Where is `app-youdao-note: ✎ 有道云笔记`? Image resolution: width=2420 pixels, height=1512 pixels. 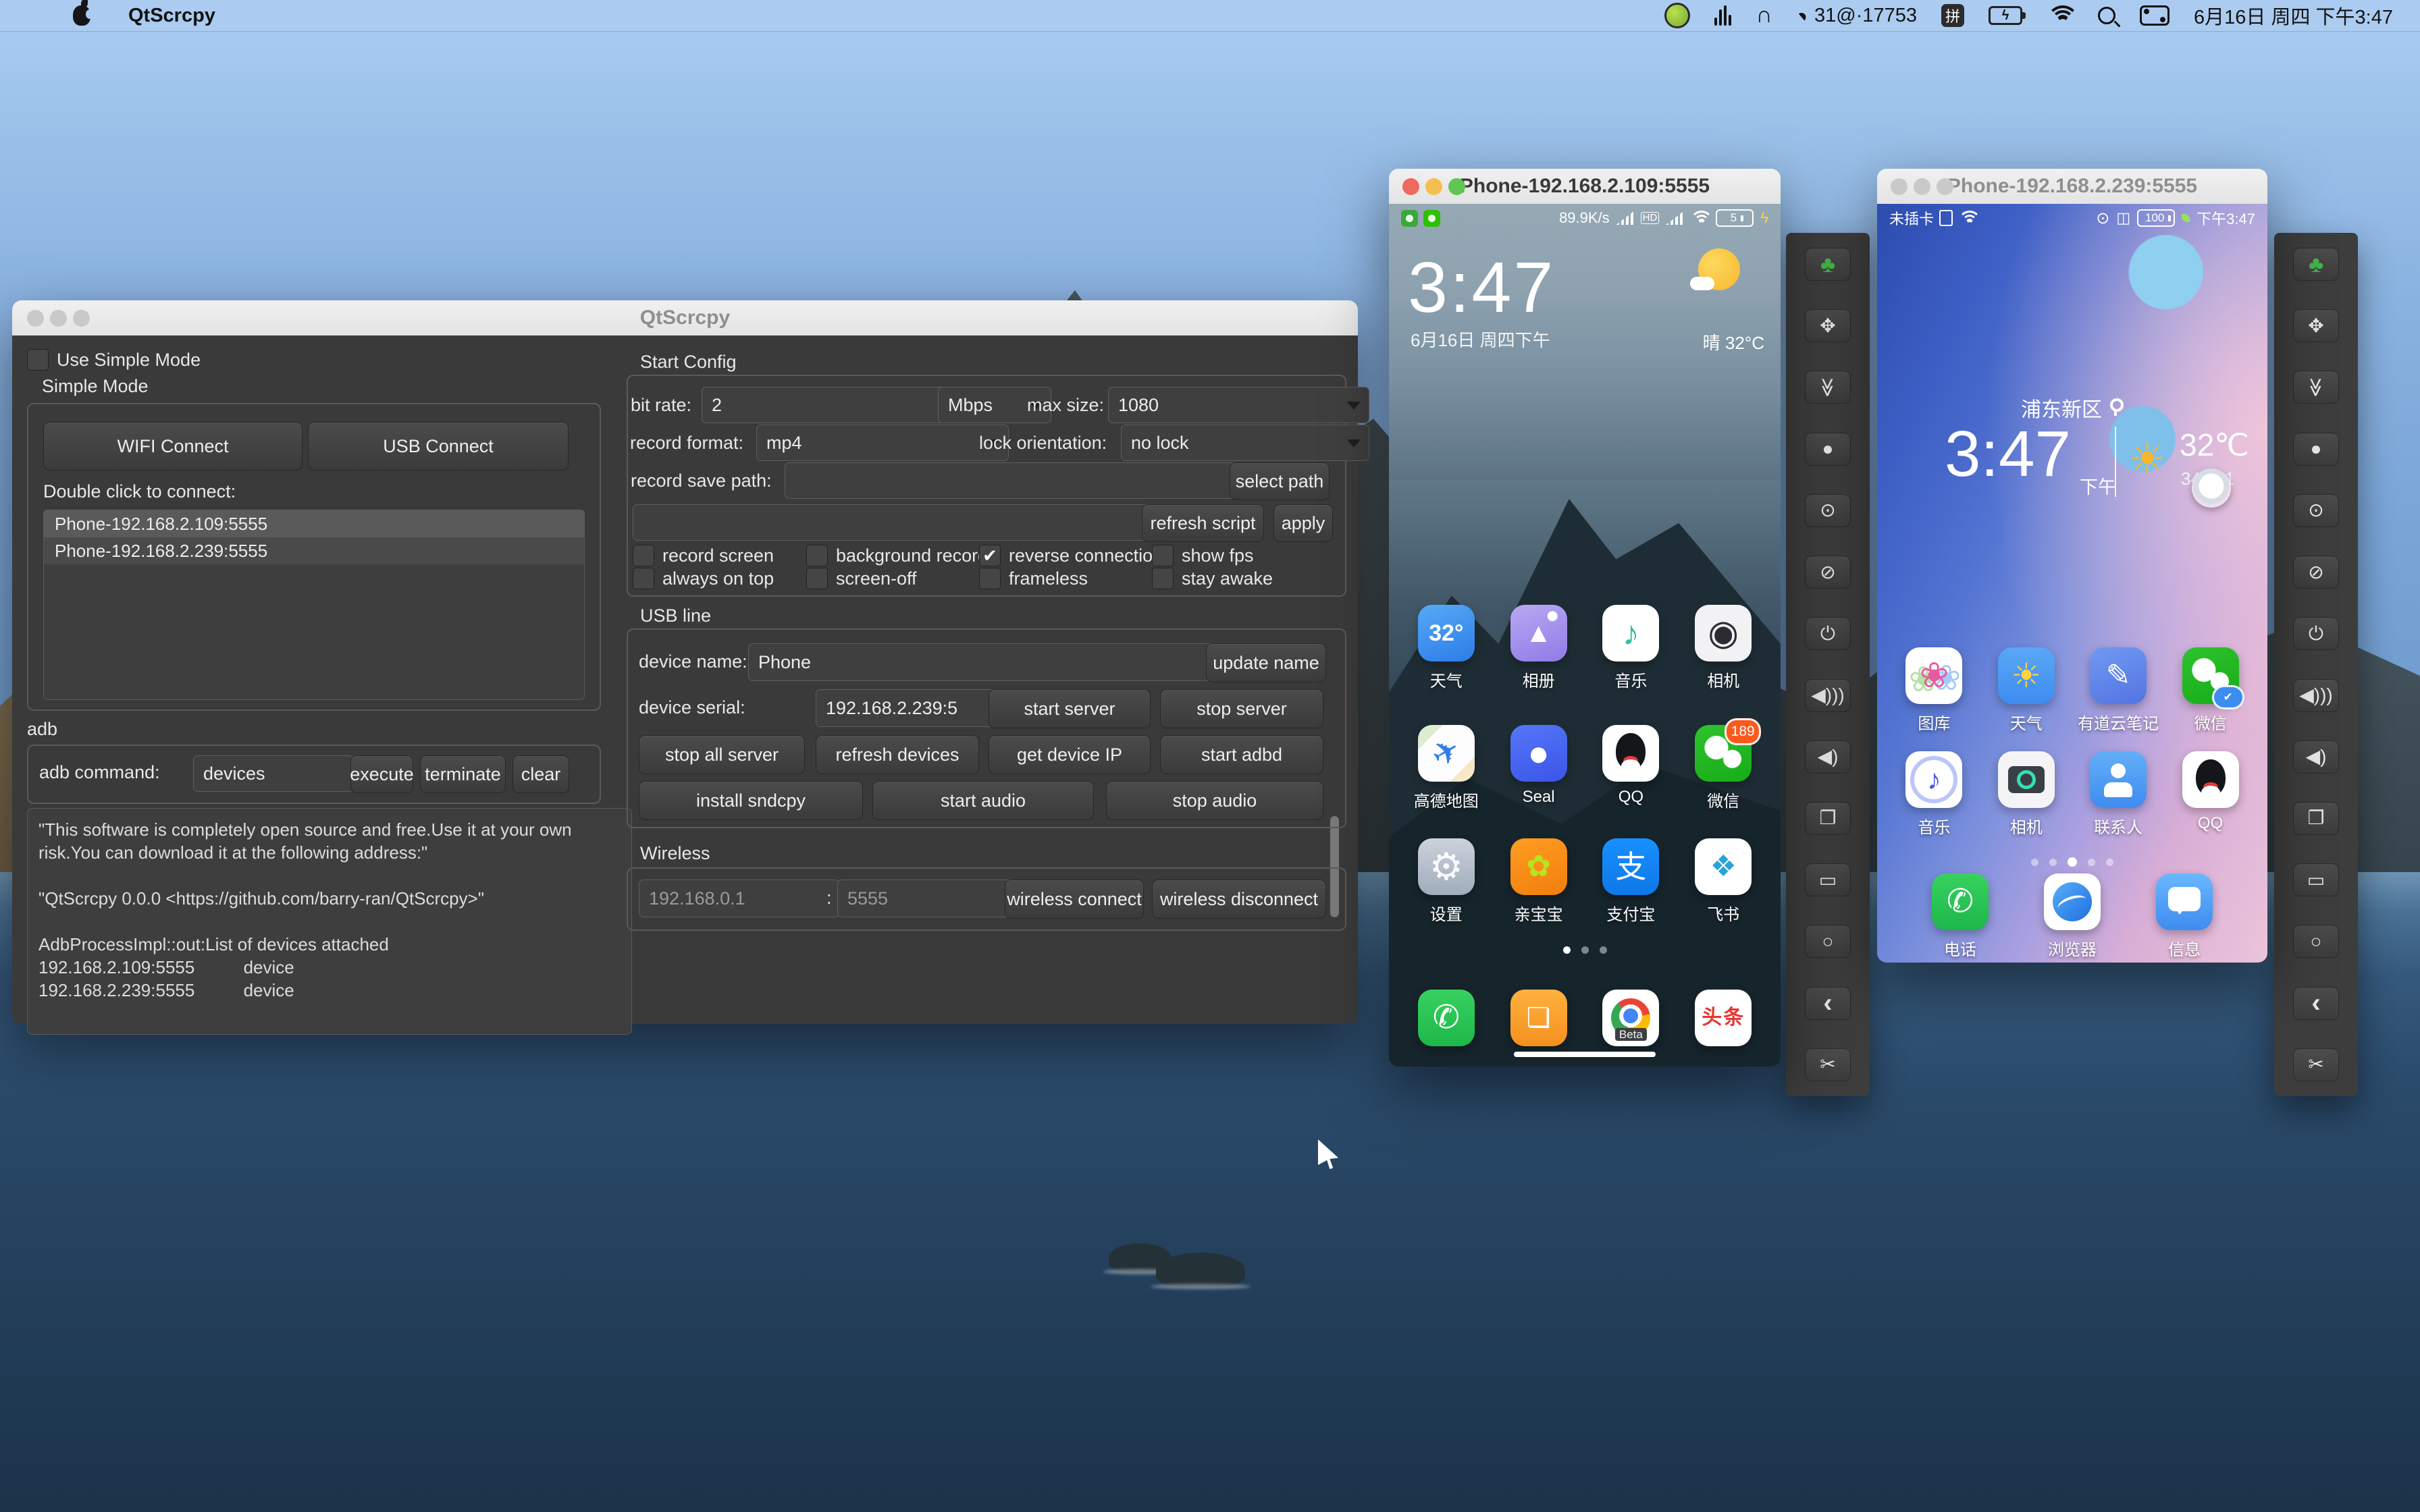
app-youdao-note: ✎ 有道云笔记 is located at coordinates (2118, 690).